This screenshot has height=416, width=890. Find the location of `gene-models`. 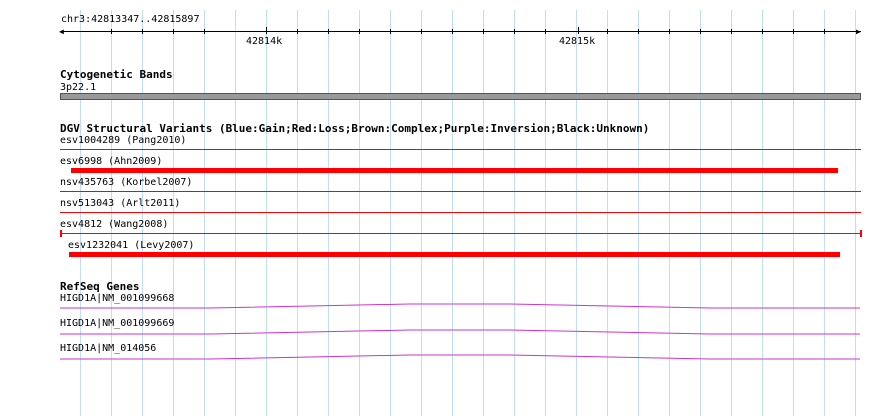

gene-models is located at coordinates (460, 331).